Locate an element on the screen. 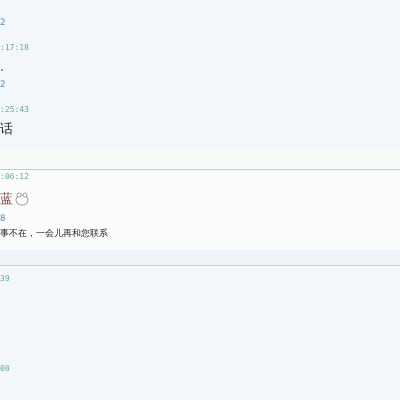  message-text: 。 is located at coordinates (4, 68).